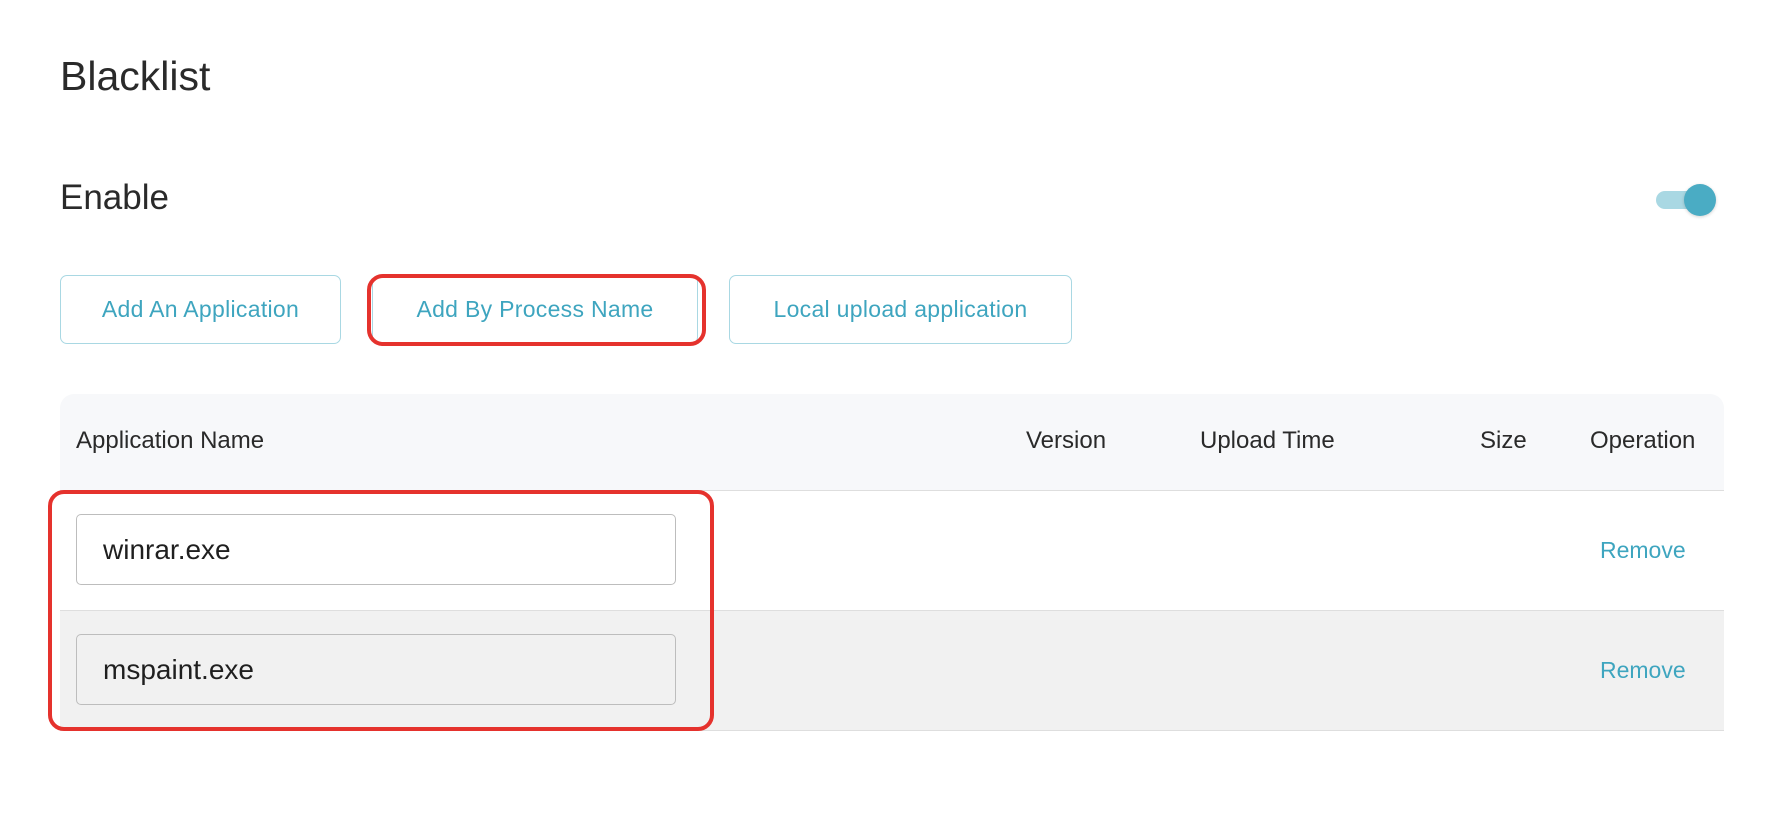 The height and width of the screenshot is (820, 1786). I want to click on column-header-operation: Operation, so click(1643, 440).